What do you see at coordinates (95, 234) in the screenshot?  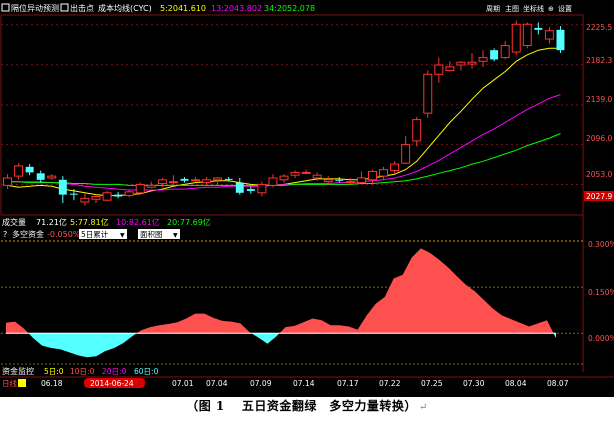 I see `period-select-label: 5日累计` at bounding box center [95, 234].